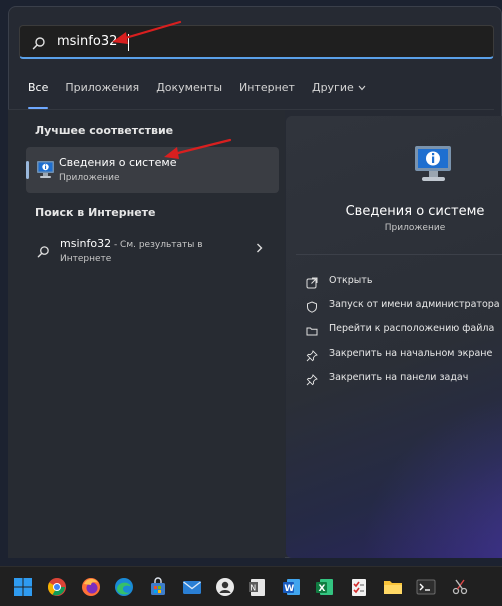 The image size is (502, 606). What do you see at coordinates (424, 467) in the screenshot?
I see `background-glow` at bounding box center [424, 467].